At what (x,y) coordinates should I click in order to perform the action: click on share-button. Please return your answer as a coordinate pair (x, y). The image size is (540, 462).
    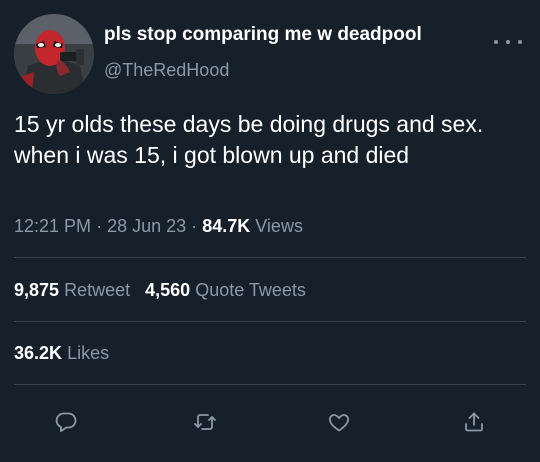
    Looking at the image, I should click on (474, 422).